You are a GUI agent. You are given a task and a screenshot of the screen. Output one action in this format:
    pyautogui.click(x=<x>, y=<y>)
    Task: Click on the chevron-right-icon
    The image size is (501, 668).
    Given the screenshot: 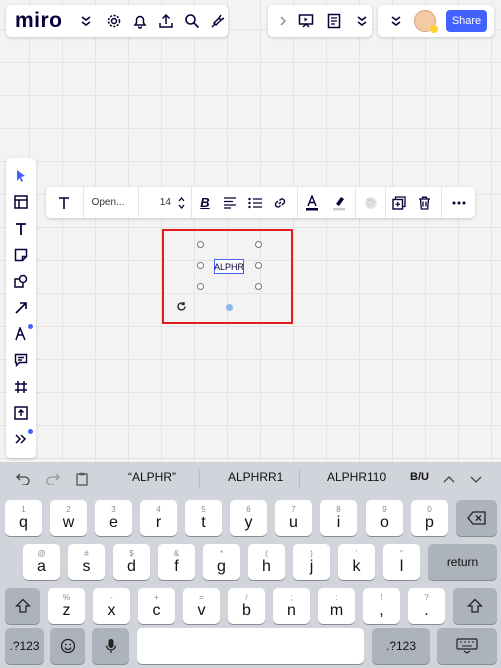 What is the action you would take?
    pyautogui.click(x=283, y=21)
    